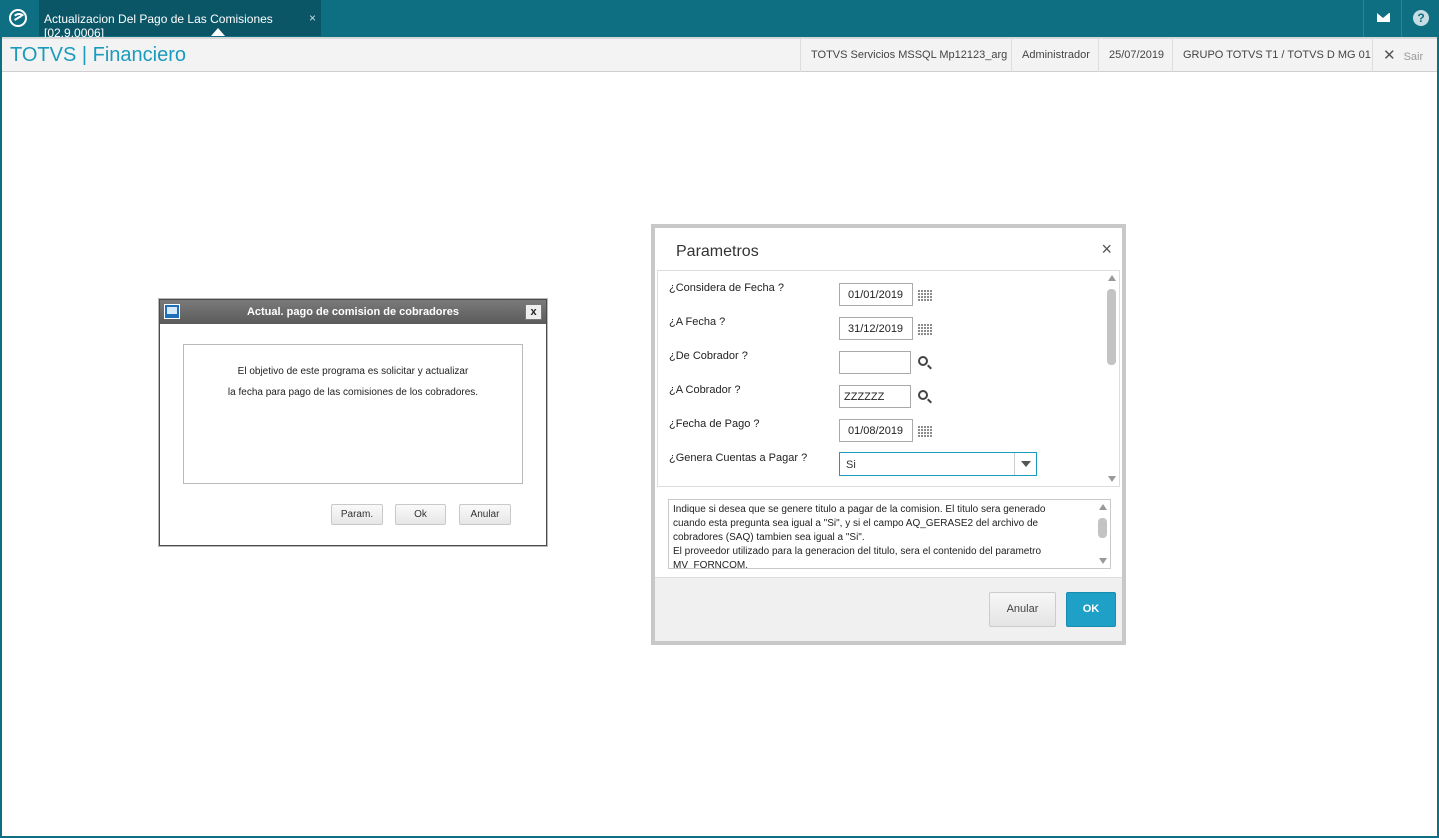 The height and width of the screenshot is (838, 1439). Describe the element at coordinates (876, 328) in the screenshot. I see `a-fecha-input: 31/12/2019` at that location.